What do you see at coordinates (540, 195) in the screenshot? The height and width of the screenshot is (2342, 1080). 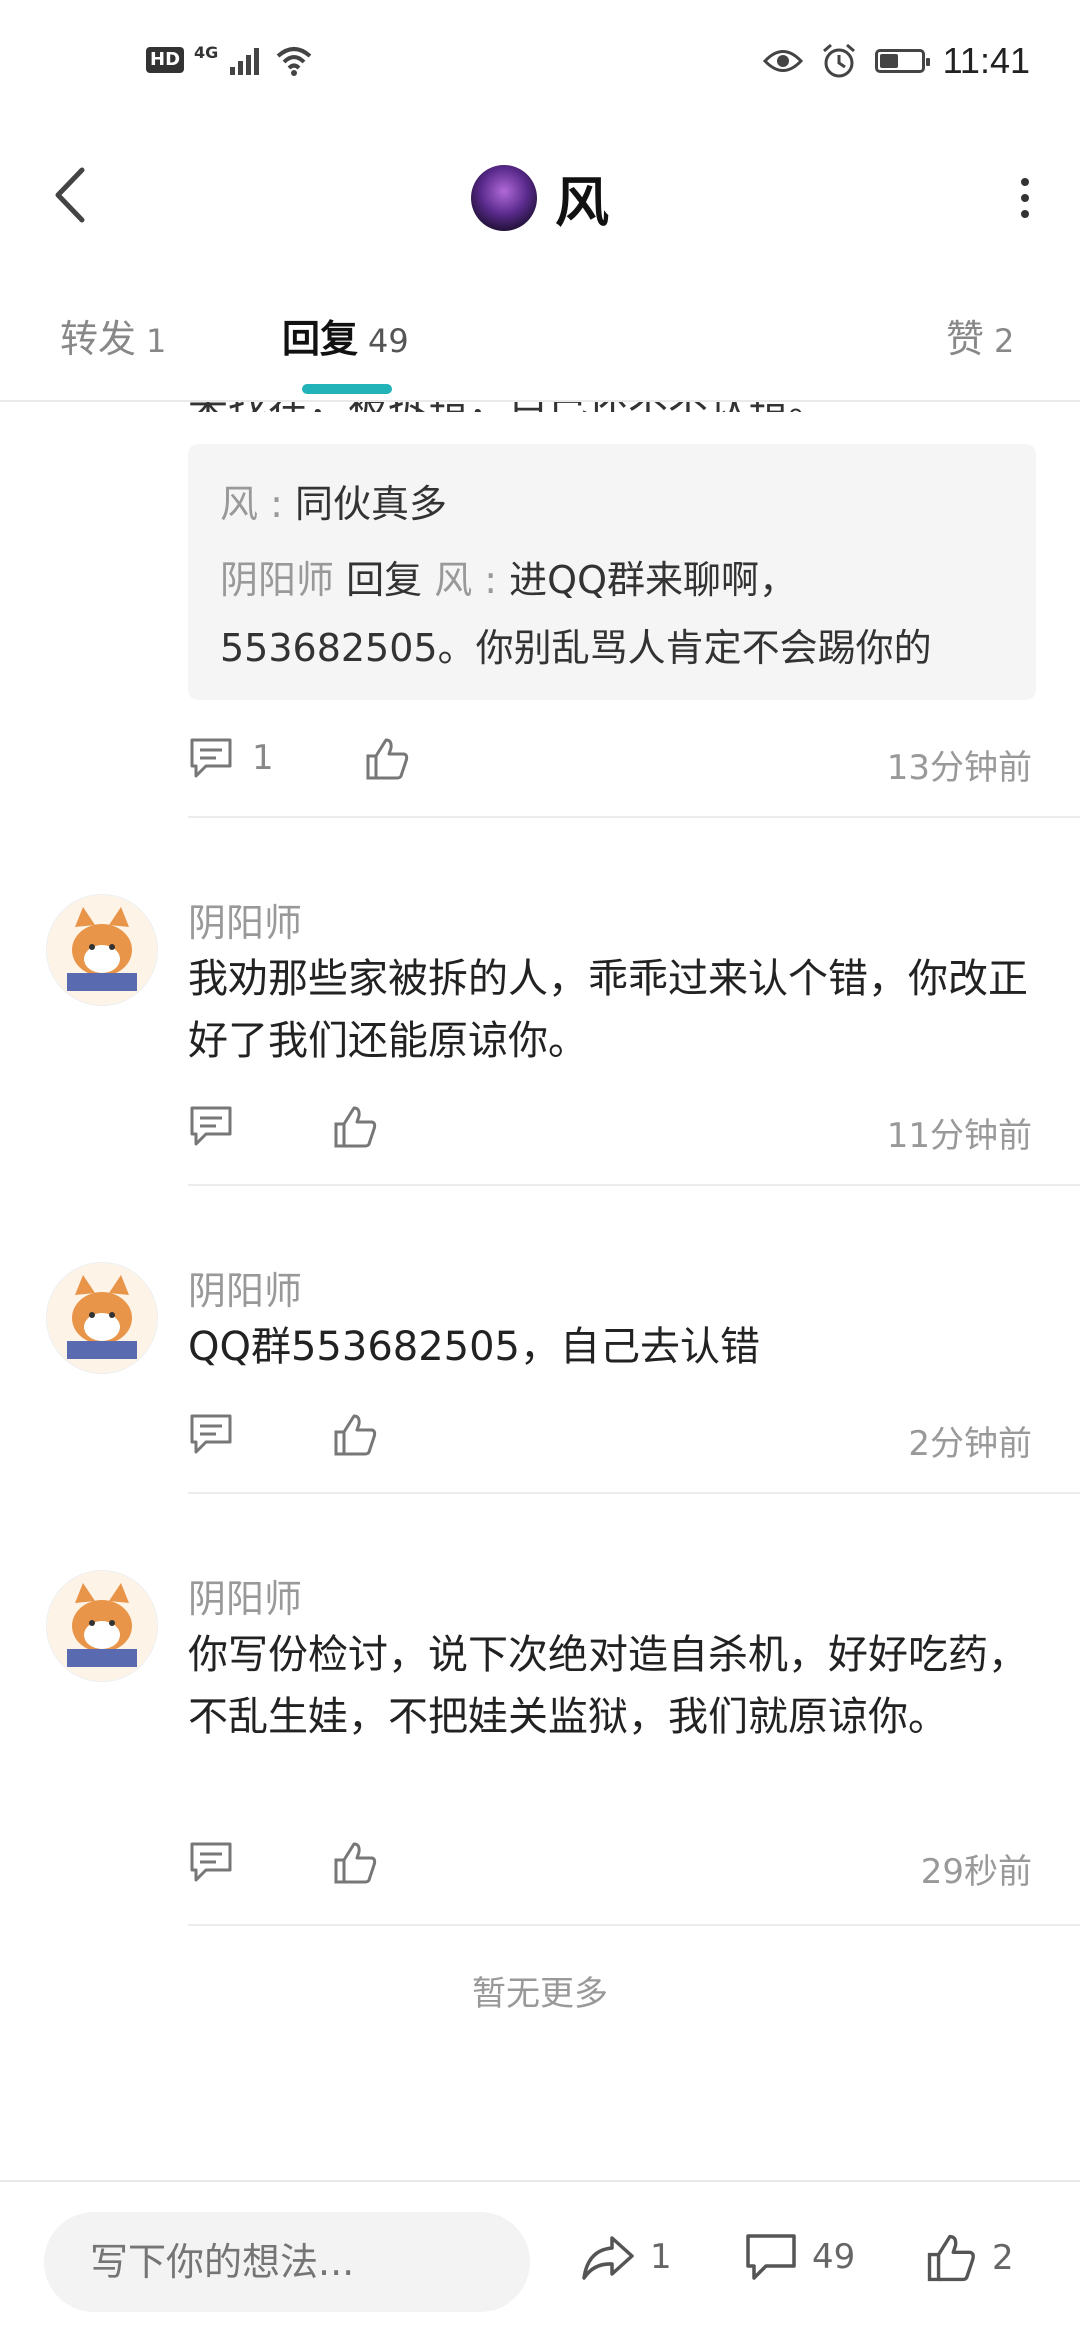 I see `top-app-bar: 风` at bounding box center [540, 195].